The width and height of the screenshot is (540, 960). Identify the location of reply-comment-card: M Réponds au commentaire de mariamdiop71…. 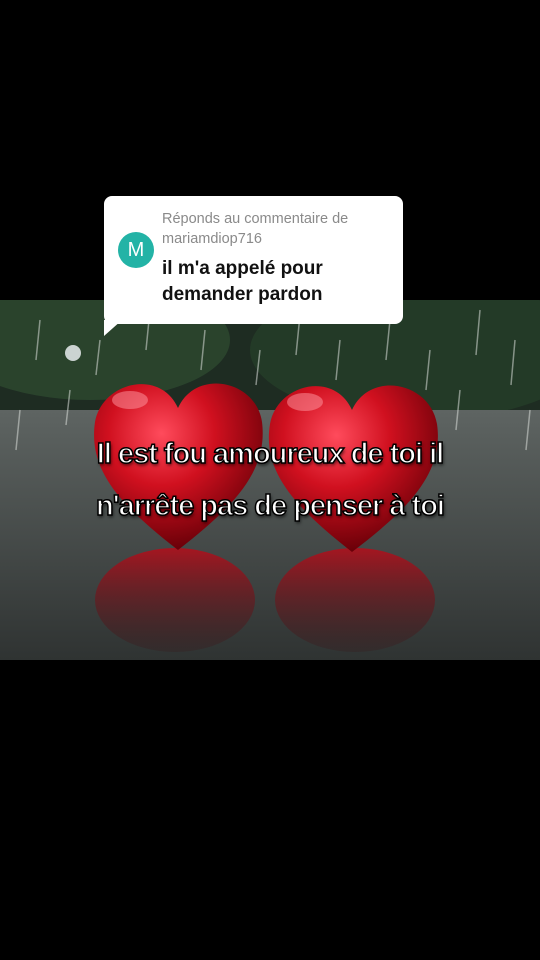
(253, 260).